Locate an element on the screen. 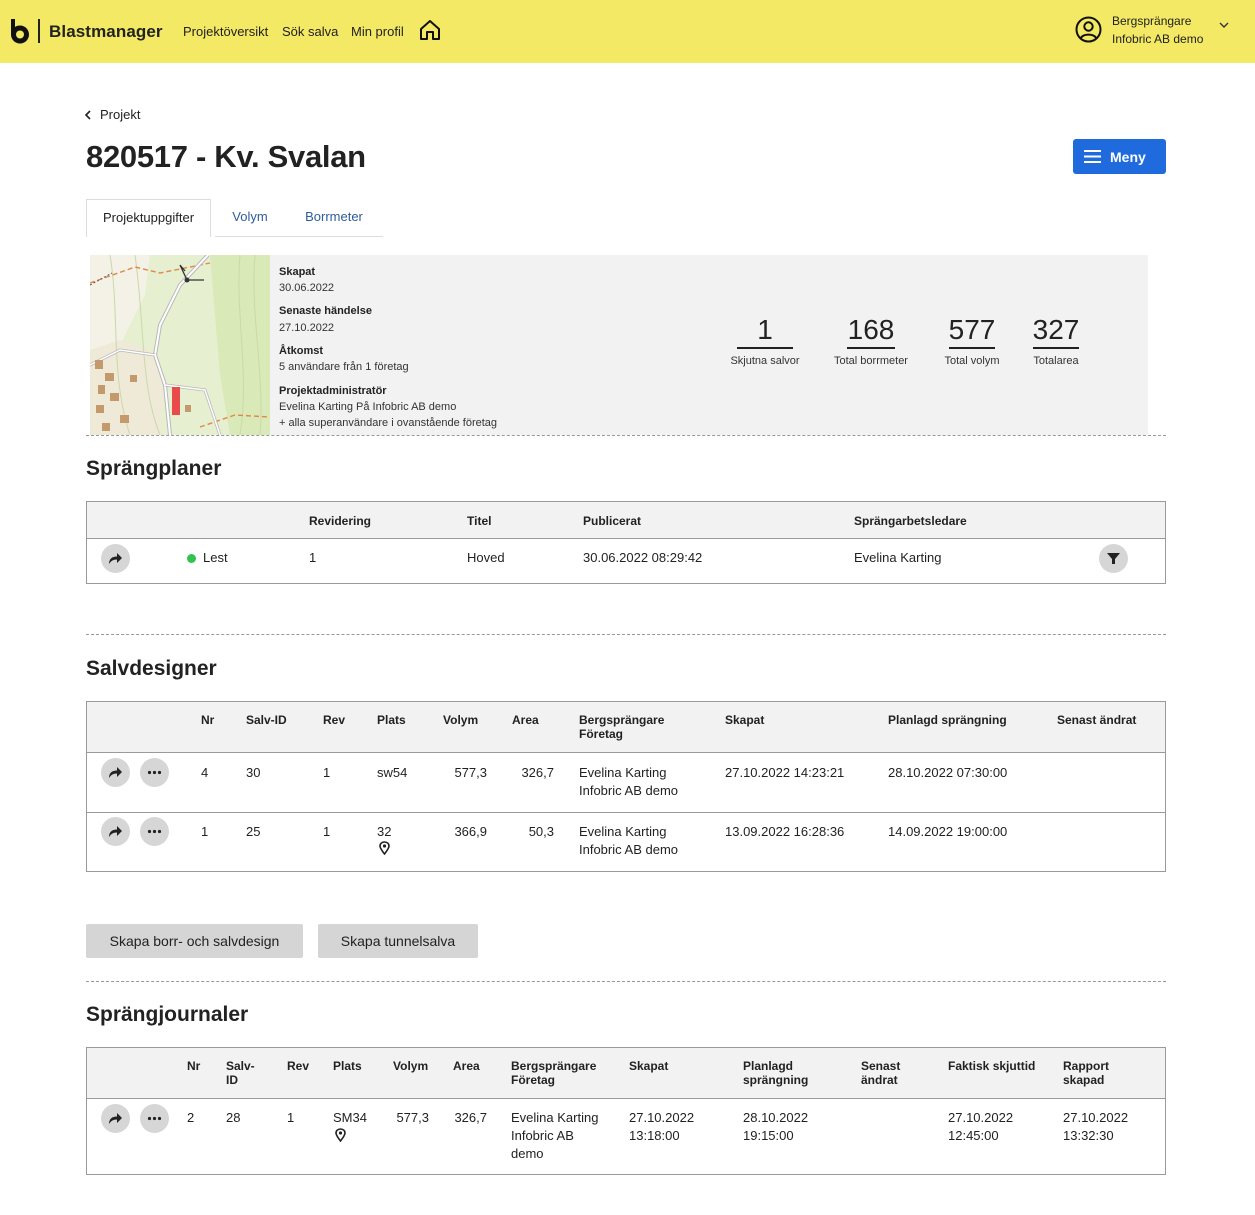  stat-value: 1 is located at coordinates (765, 329).